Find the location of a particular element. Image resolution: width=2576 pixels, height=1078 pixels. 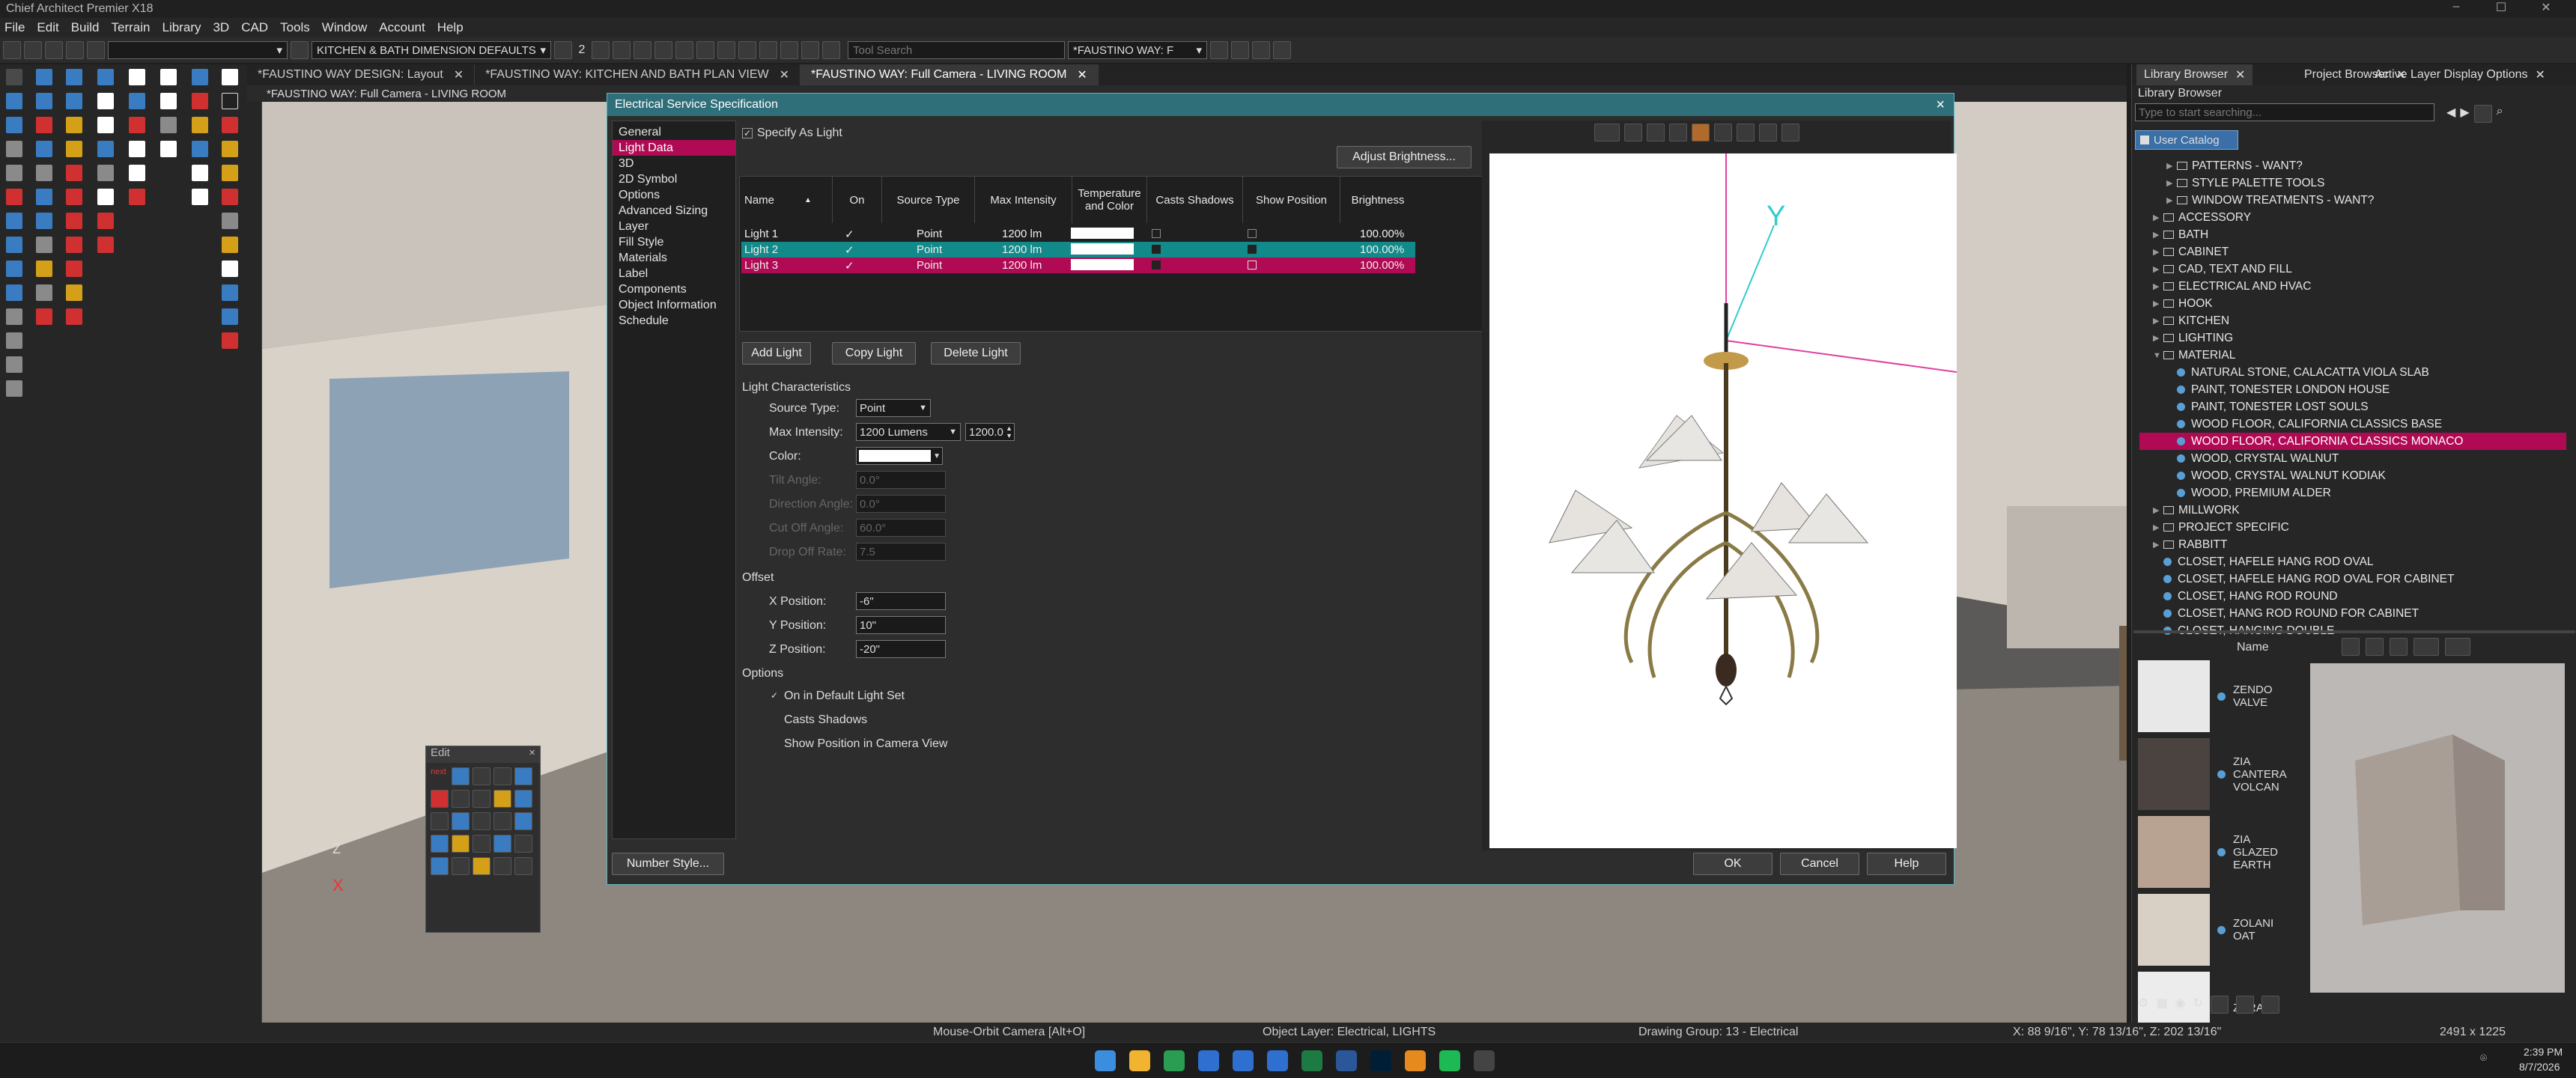

tree-item: CLOSET, HANG ROD ROUND FOR CABINET is located at coordinates (2352, 613).